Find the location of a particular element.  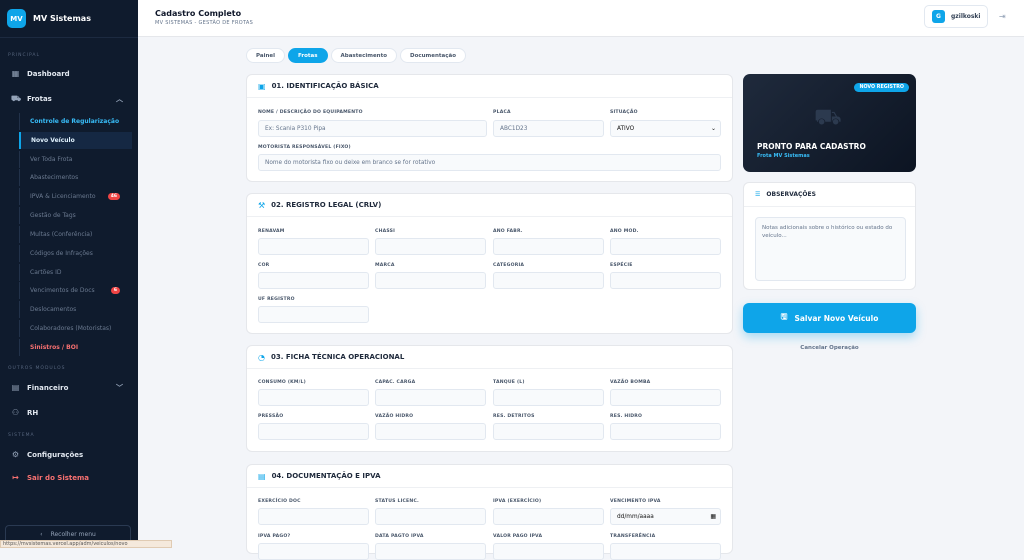

logout-icon: ⇥ is located at coordinates (1002, 16).